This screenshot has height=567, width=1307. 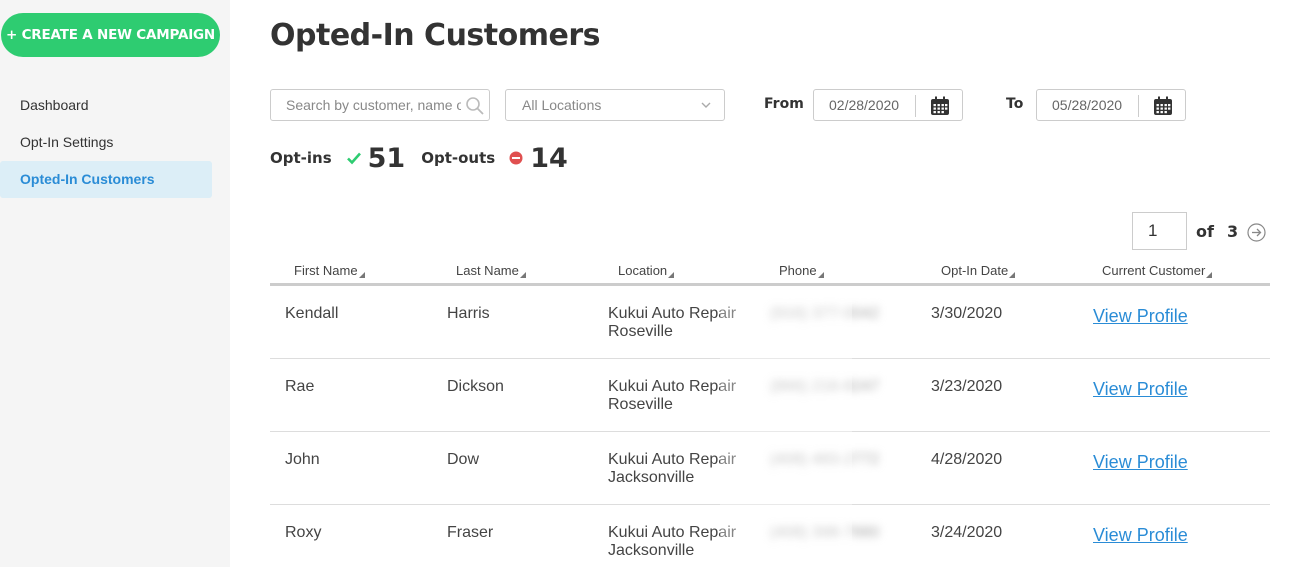 I want to click on cell-opt-in-date: 3/30/2020, so click(x=967, y=313).